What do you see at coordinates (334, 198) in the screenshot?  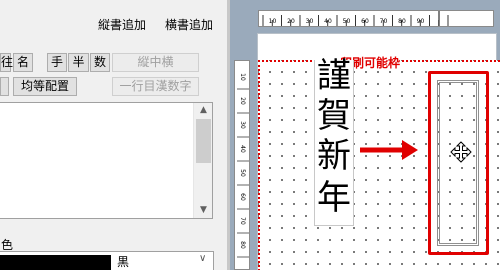 I see `vertical-text-char: 年` at bounding box center [334, 198].